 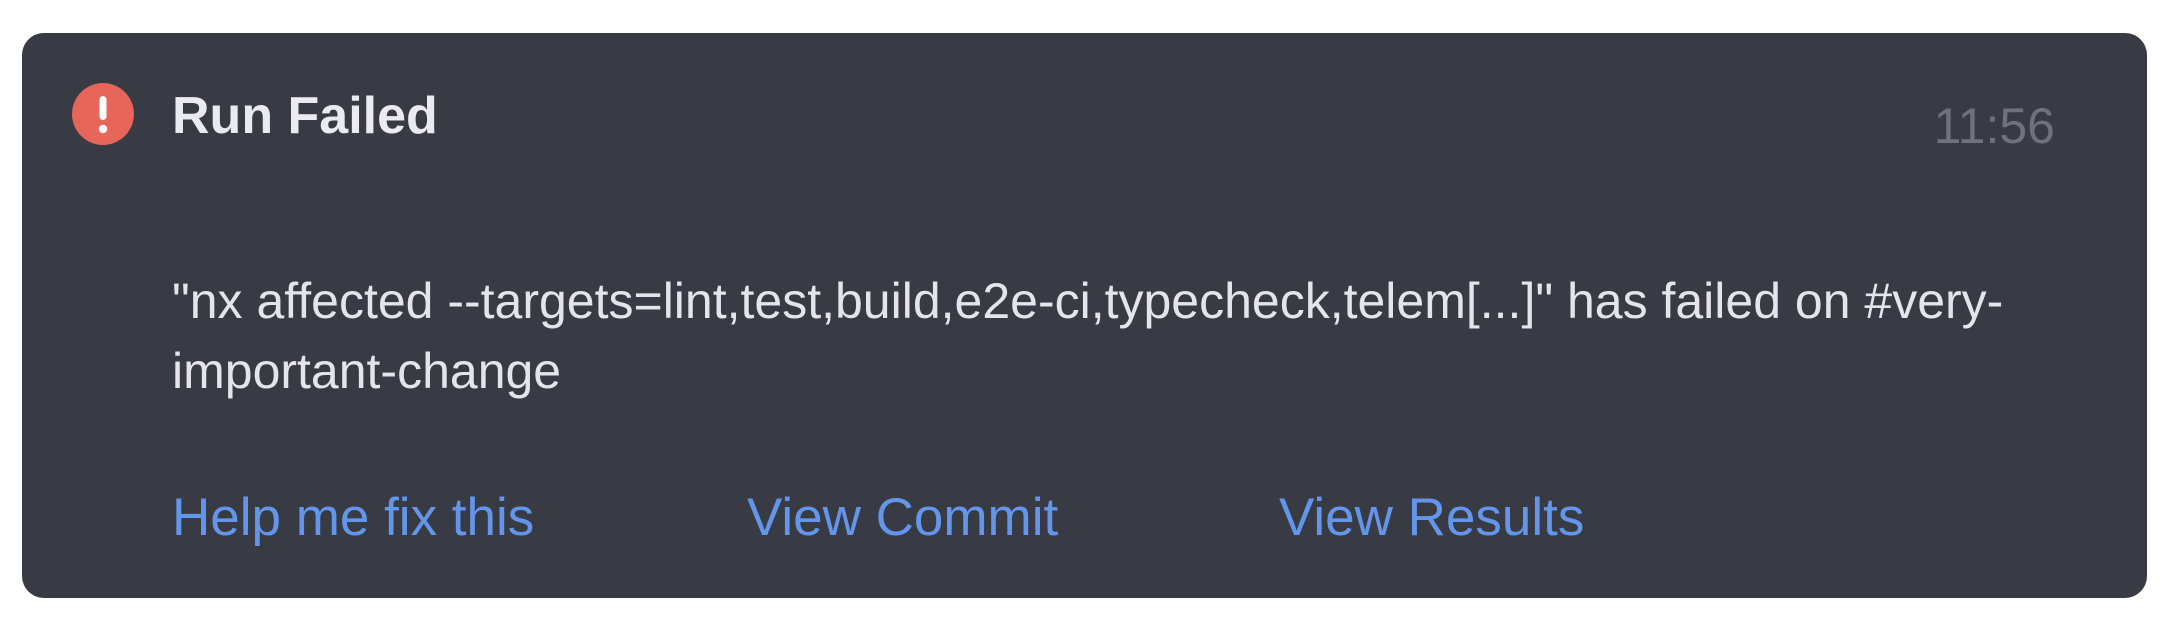 What do you see at coordinates (1994, 126) in the screenshot?
I see `notification-timestamp: 11:56` at bounding box center [1994, 126].